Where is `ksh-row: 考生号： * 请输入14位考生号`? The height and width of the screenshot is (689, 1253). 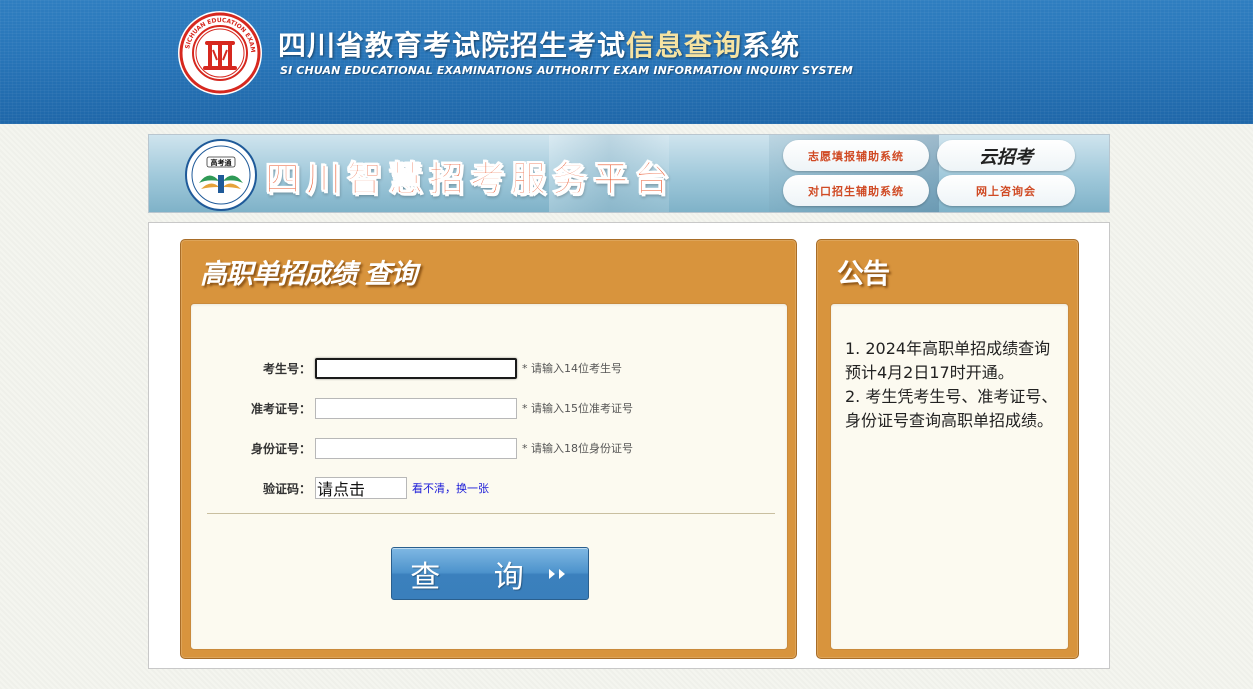
ksh-row: 考生号： * 请输入14位考生号 is located at coordinates (406, 368).